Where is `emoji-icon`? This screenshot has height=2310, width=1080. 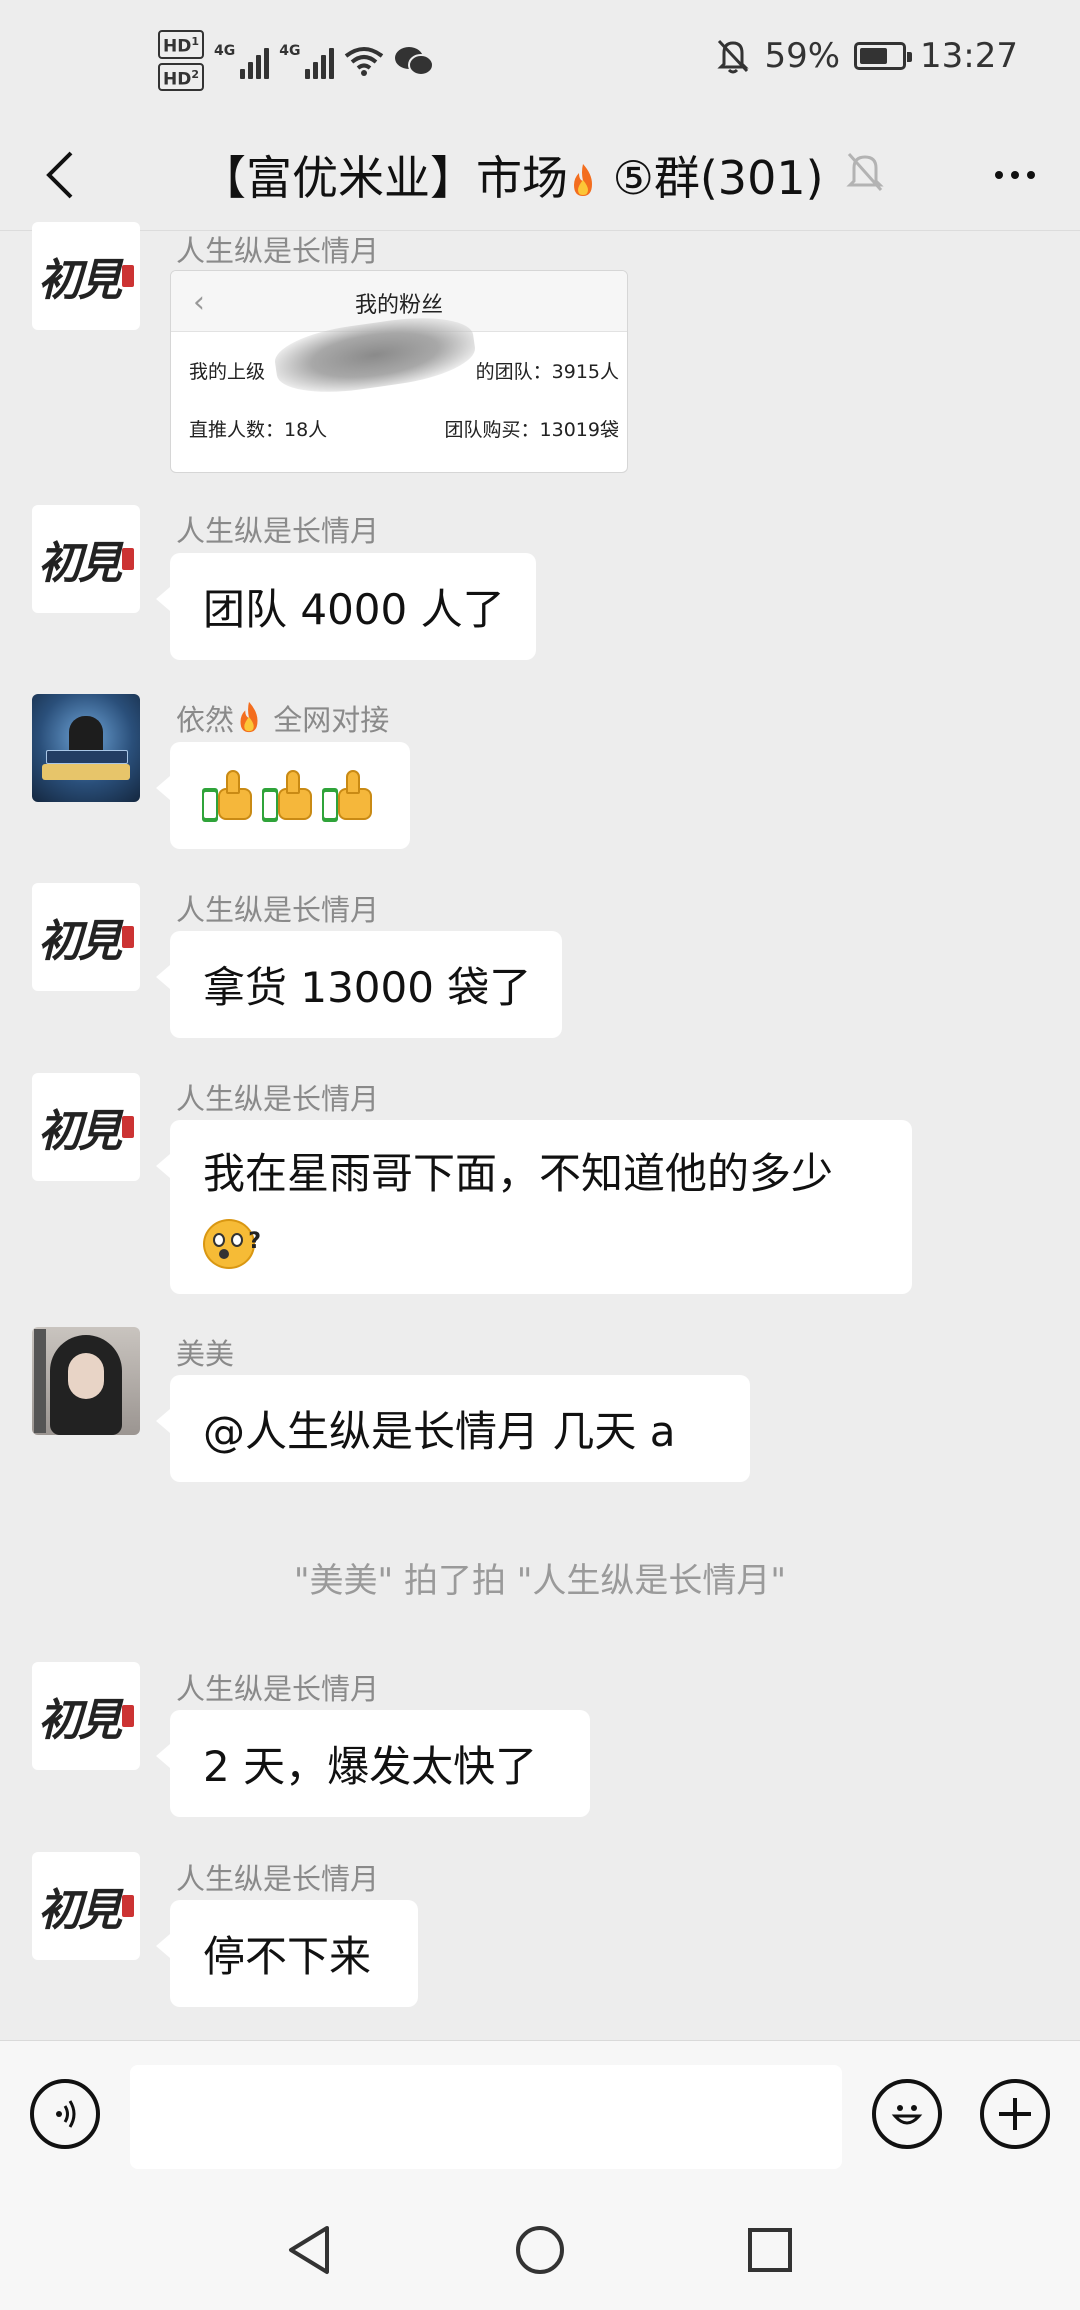
emoji-icon is located at coordinates (907, 2115).